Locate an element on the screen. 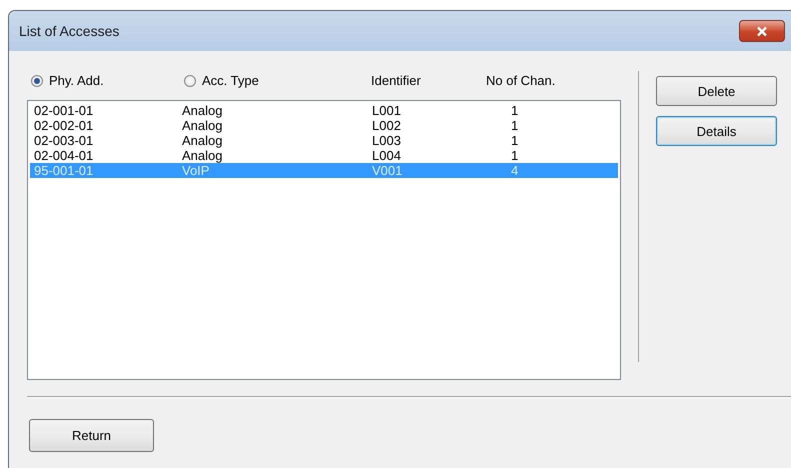 The height and width of the screenshot is (468, 791). list-row: 02-003-01 Analog L003 1 is located at coordinates (324, 140).